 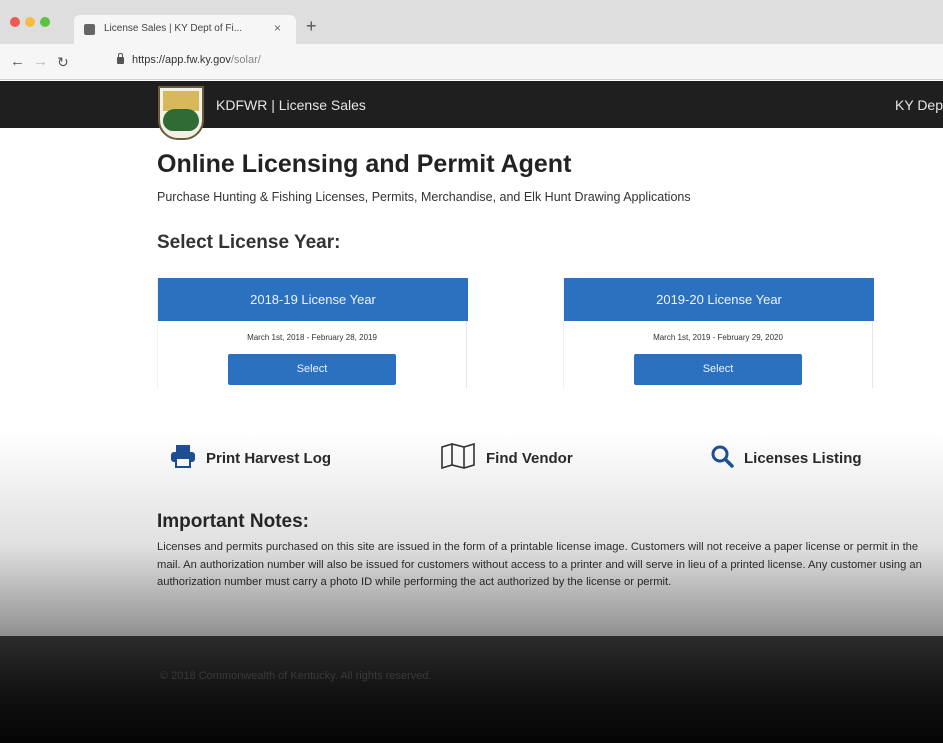 I want to click on site-brand: KDFWR | License Sales, so click(x=291, y=105).